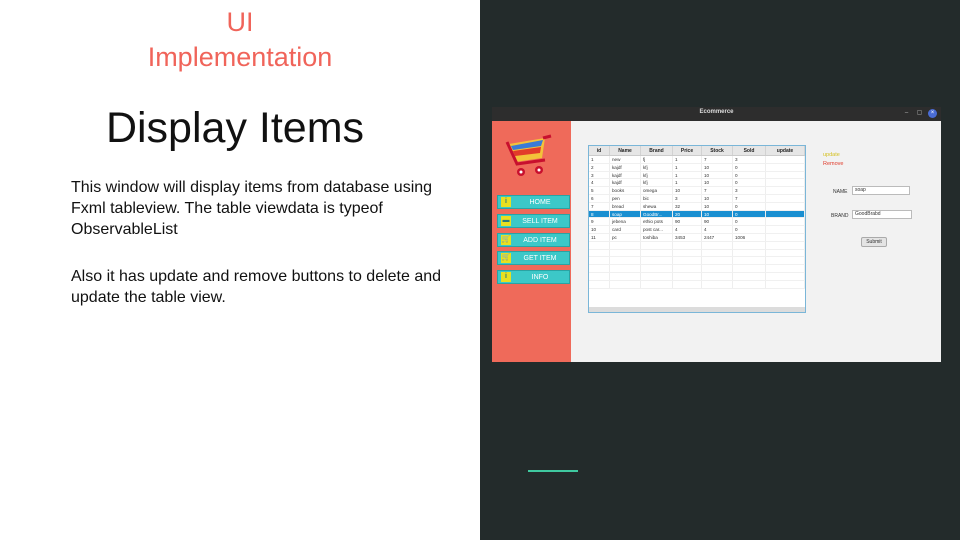 The height and width of the screenshot is (540, 960). I want to click on nav-get-item-button: 🛒 GET ITEM, so click(533, 258).